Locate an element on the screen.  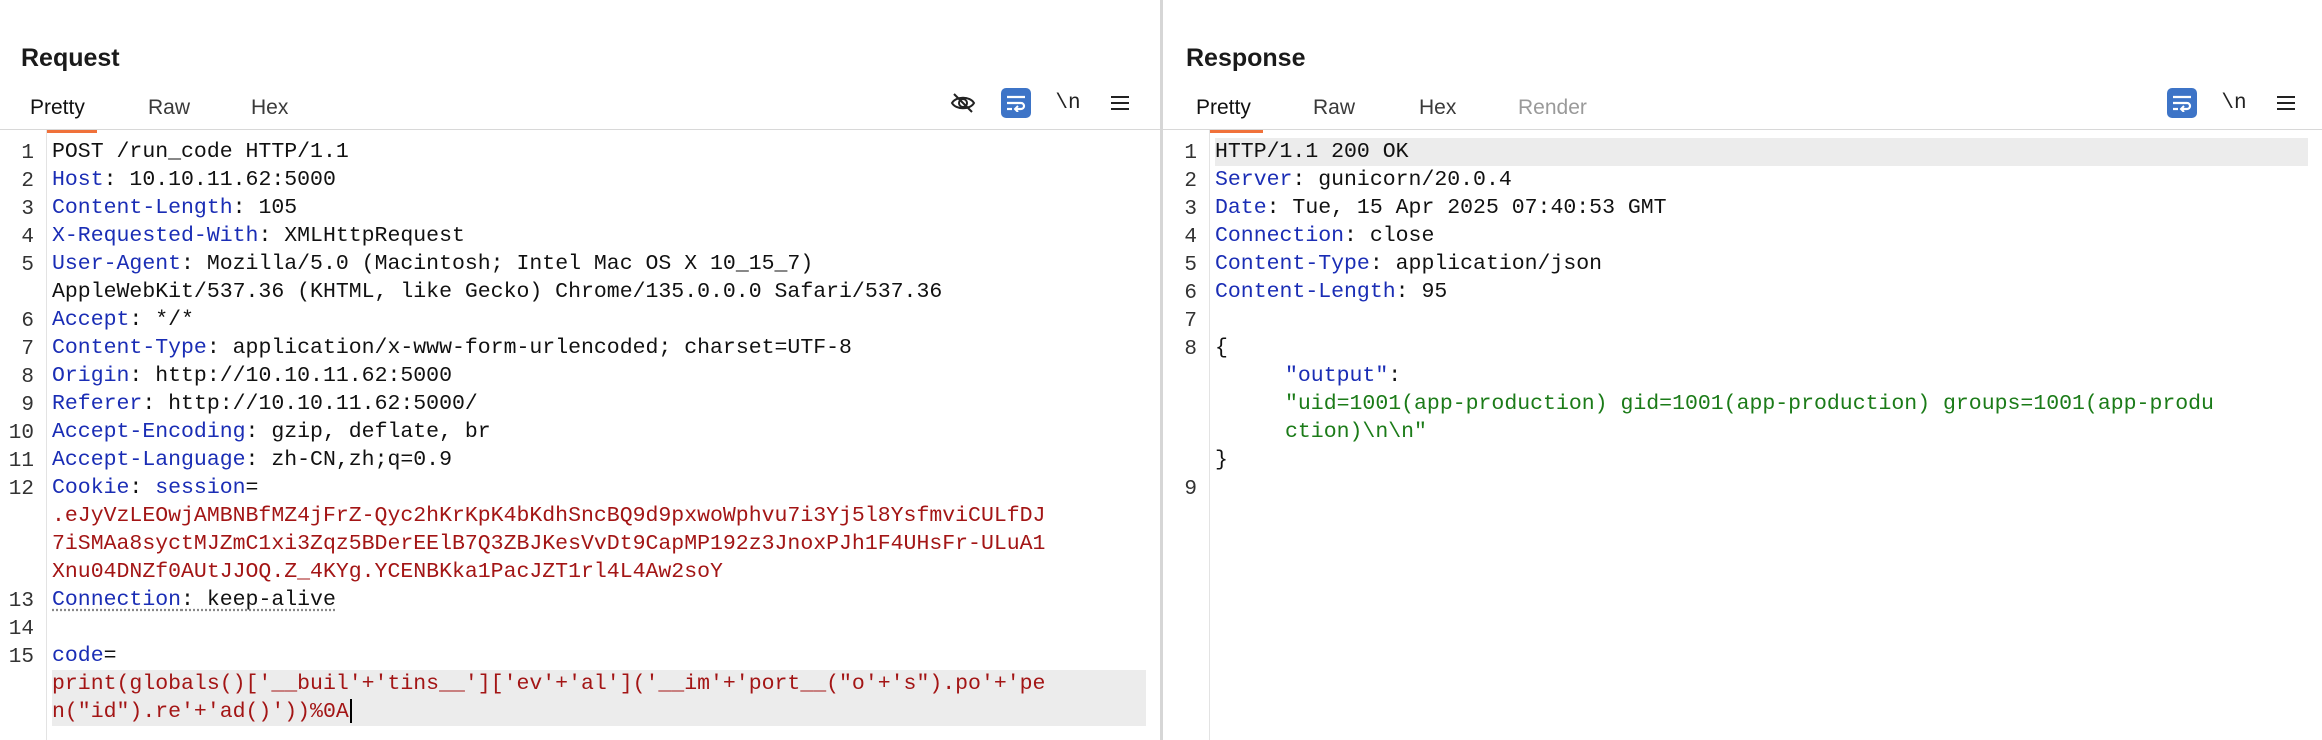
header-line: Content-Type: application/json is located at coordinates (1409, 264).